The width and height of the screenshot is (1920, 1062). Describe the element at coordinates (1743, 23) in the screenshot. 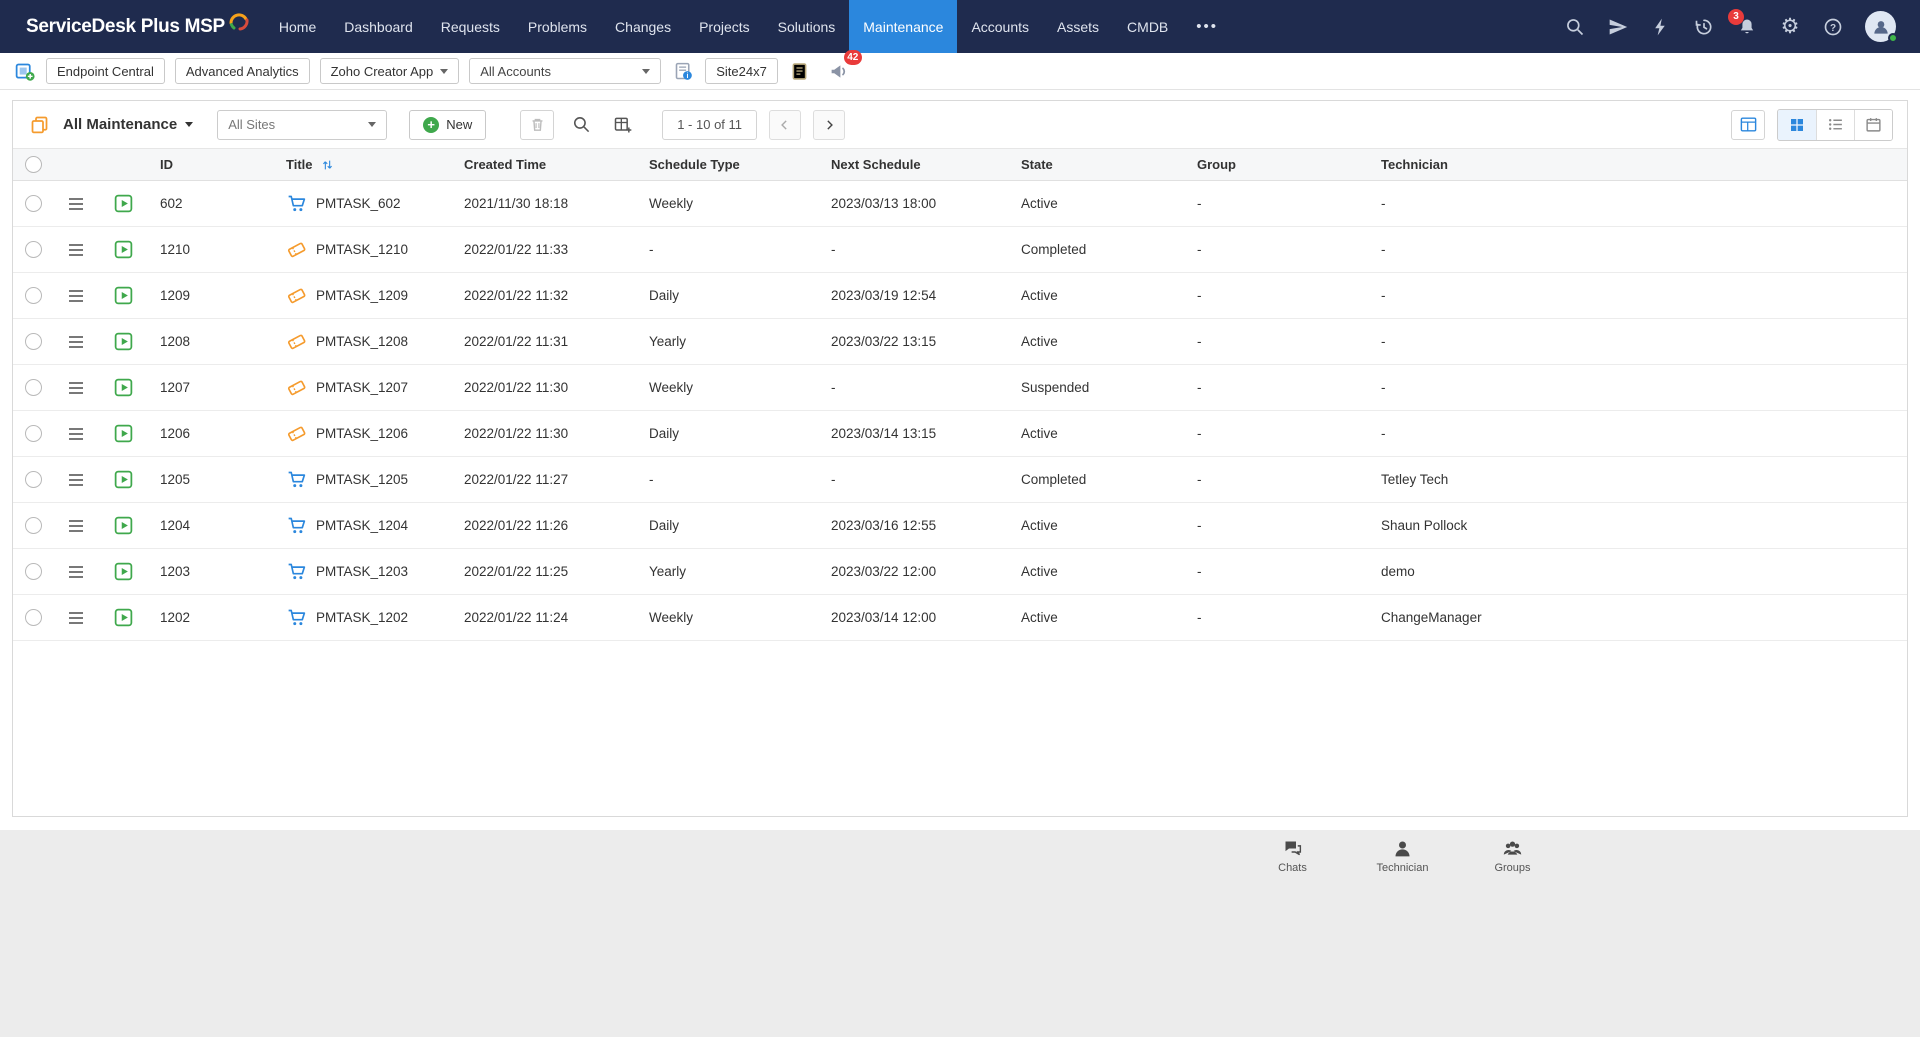

I see `bell-icon: 3` at that location.